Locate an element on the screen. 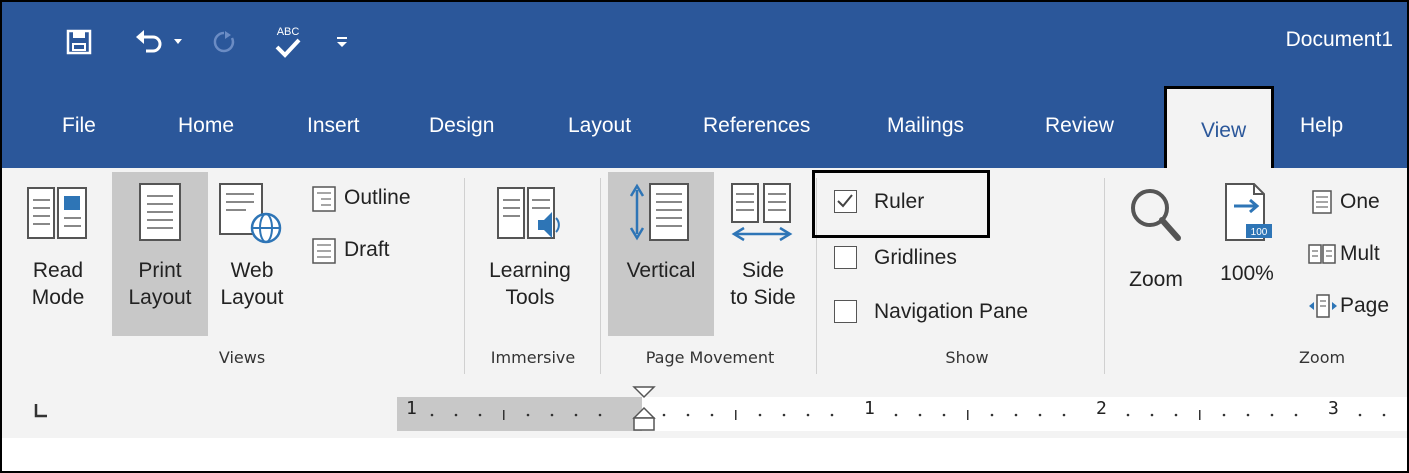 This screenshot has height=473, width=1409. zoom-100-button: 100 100% is located at coordinates (1250, 257).